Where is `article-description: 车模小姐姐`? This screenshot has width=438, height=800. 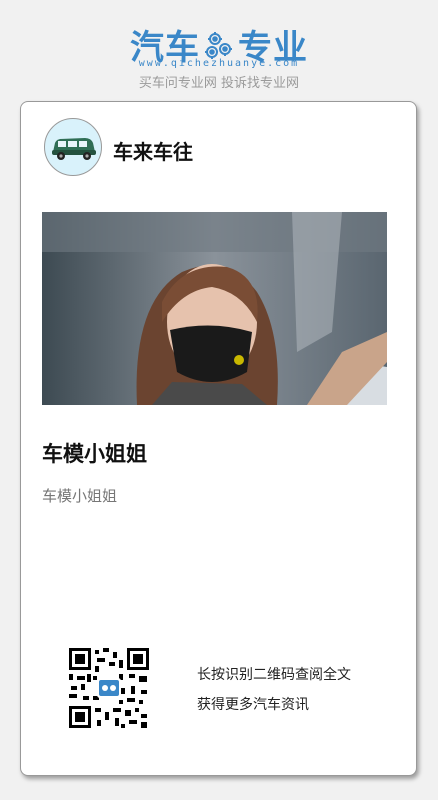
article-description: 车模小姐姐 is located at coordinates (80, 496).